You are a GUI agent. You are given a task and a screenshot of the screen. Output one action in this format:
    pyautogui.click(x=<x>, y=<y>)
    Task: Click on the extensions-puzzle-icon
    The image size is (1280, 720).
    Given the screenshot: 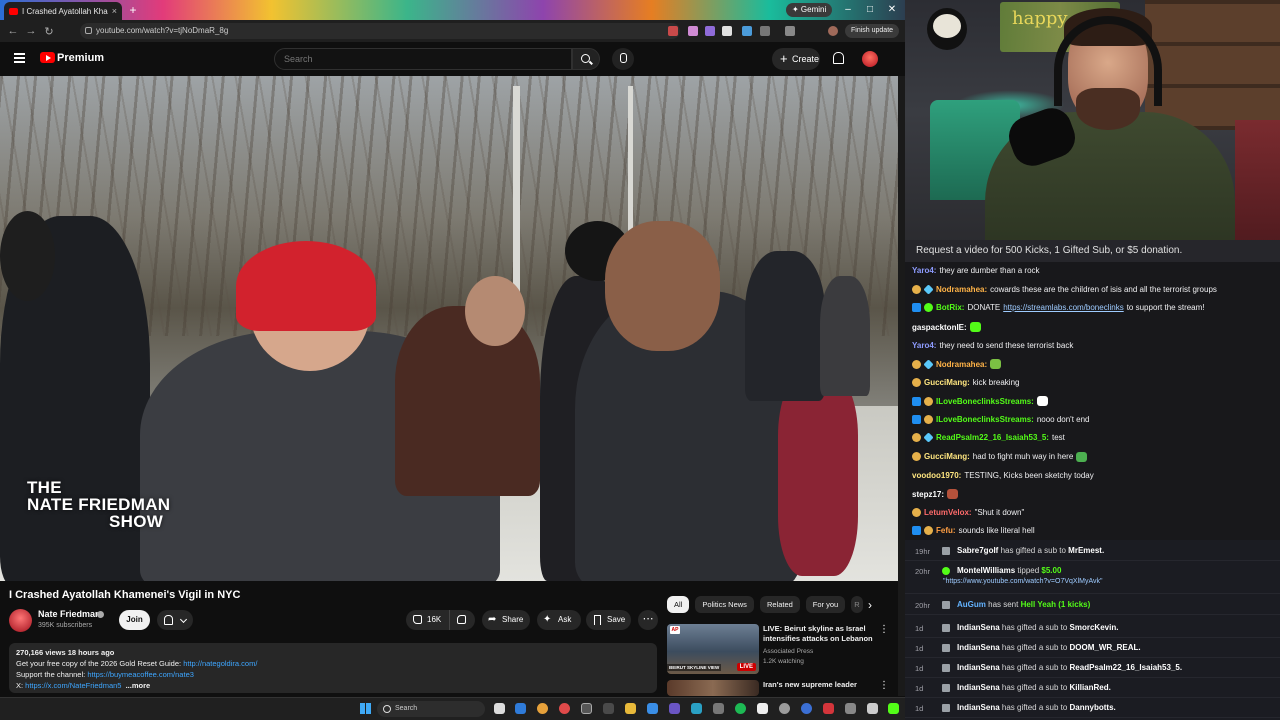 What is the action you would take?
    pyautogui.click(x=765, y=31)
    